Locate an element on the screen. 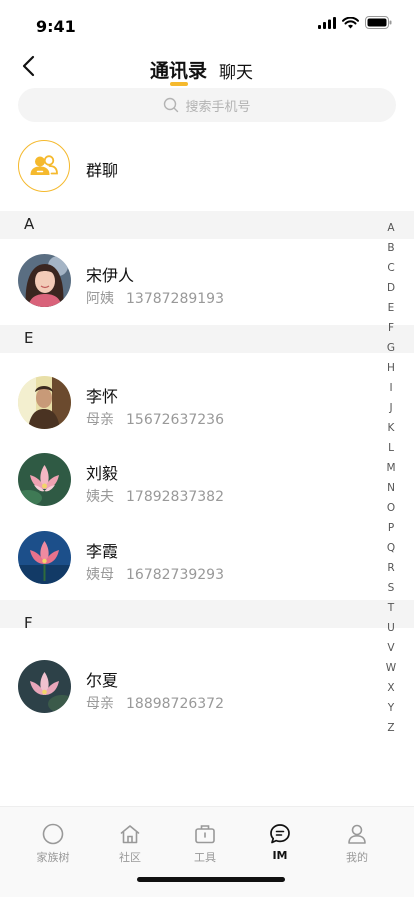 This screenshot has width=414, height=897. back-button is located at coordinates (30, 66).